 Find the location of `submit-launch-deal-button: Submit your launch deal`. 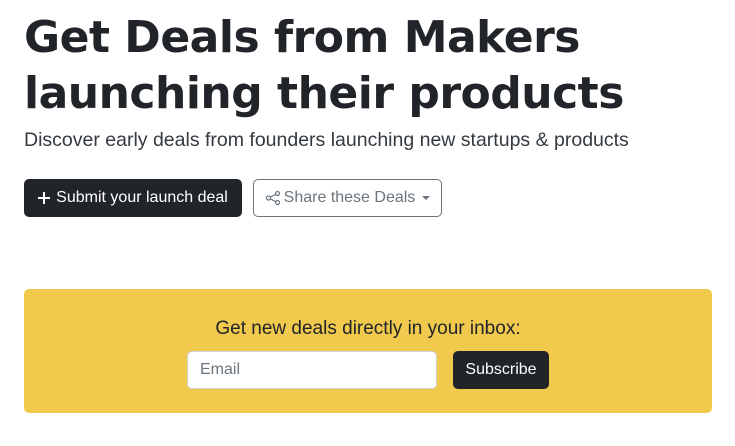

submit-launch-deal-button: Submit your launch deal is located at coordinates (133, 198).